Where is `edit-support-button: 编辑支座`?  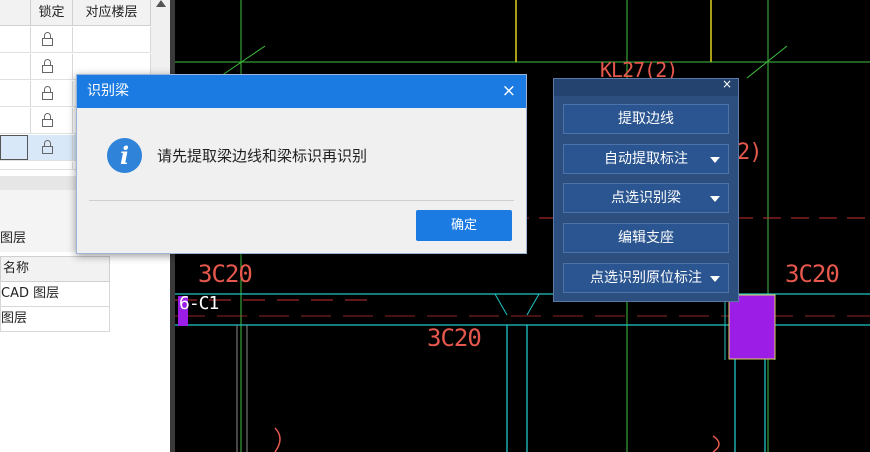
edit-support-button: 编辑支座 is located at coordinates (646, 238).